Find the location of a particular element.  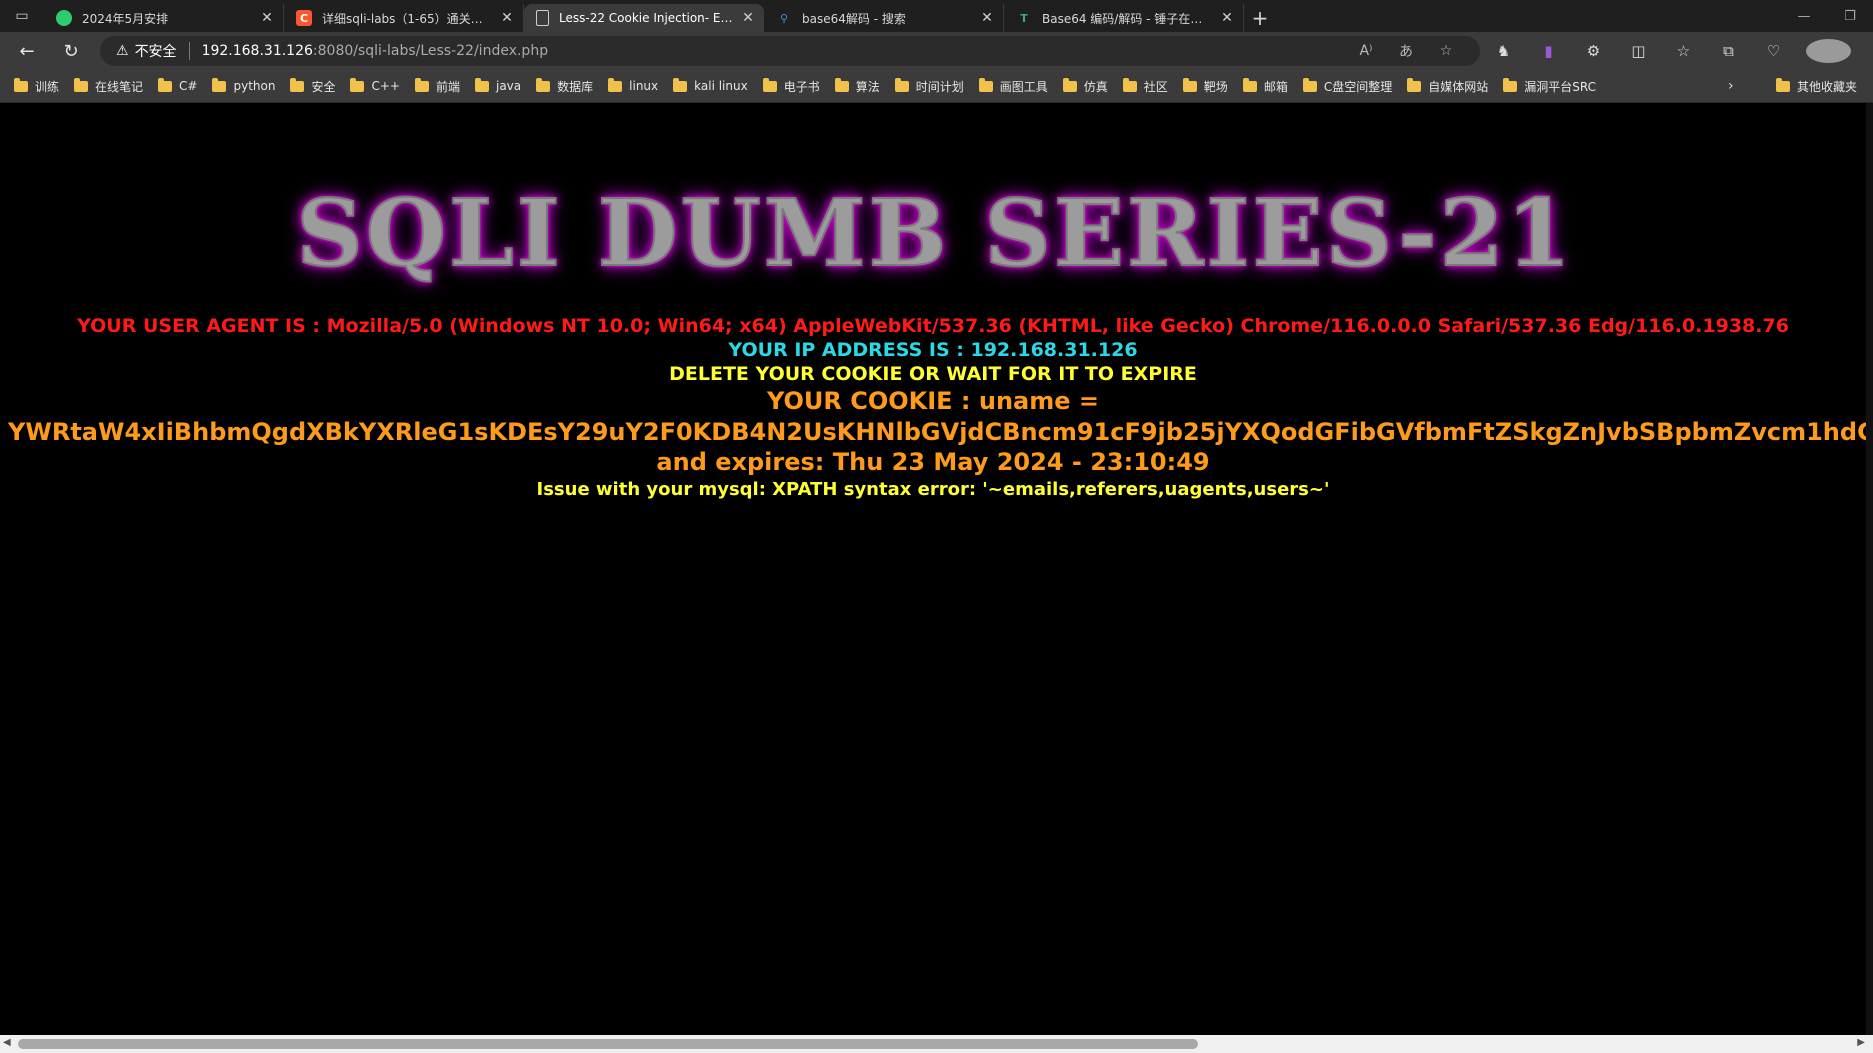

tab-0: 2024年5月安排 ✕ is located at coordinates (164, 18).